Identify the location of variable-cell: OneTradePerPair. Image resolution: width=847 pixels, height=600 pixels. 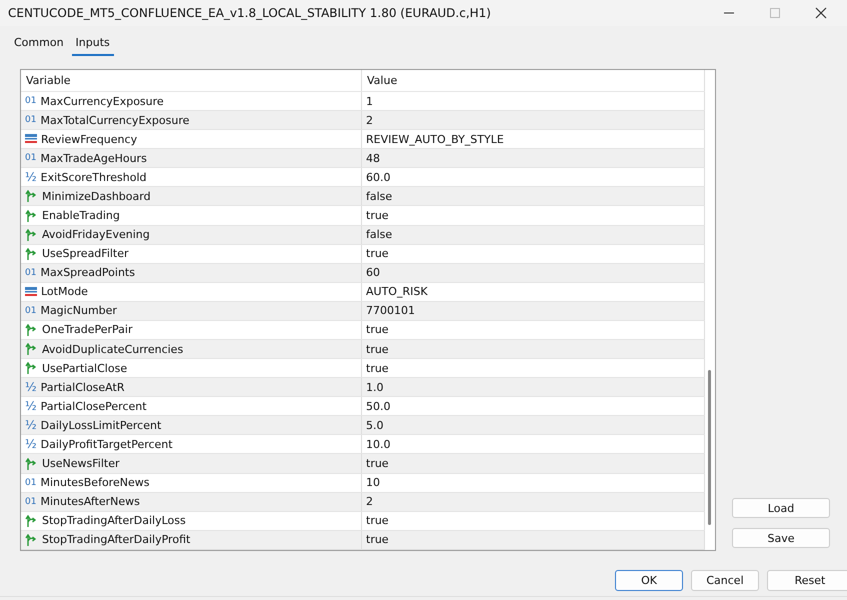
(191, 330).